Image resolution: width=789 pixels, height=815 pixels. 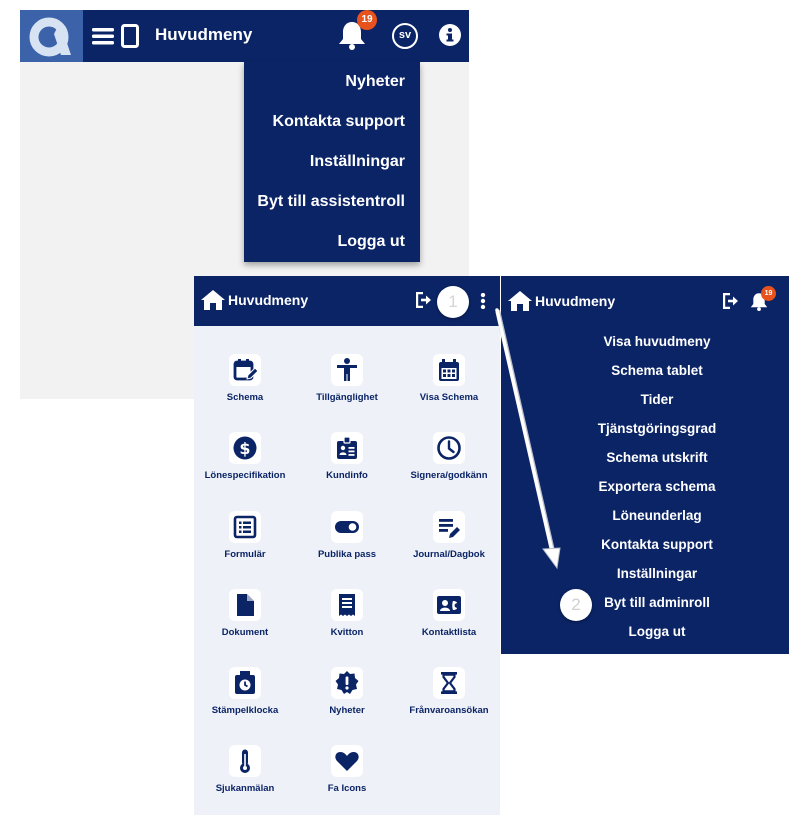 What do you see at coordinates (449, 632) in the screenshot?
I see `tile-label: Kontaktlista` at bounding box center [449, 632].